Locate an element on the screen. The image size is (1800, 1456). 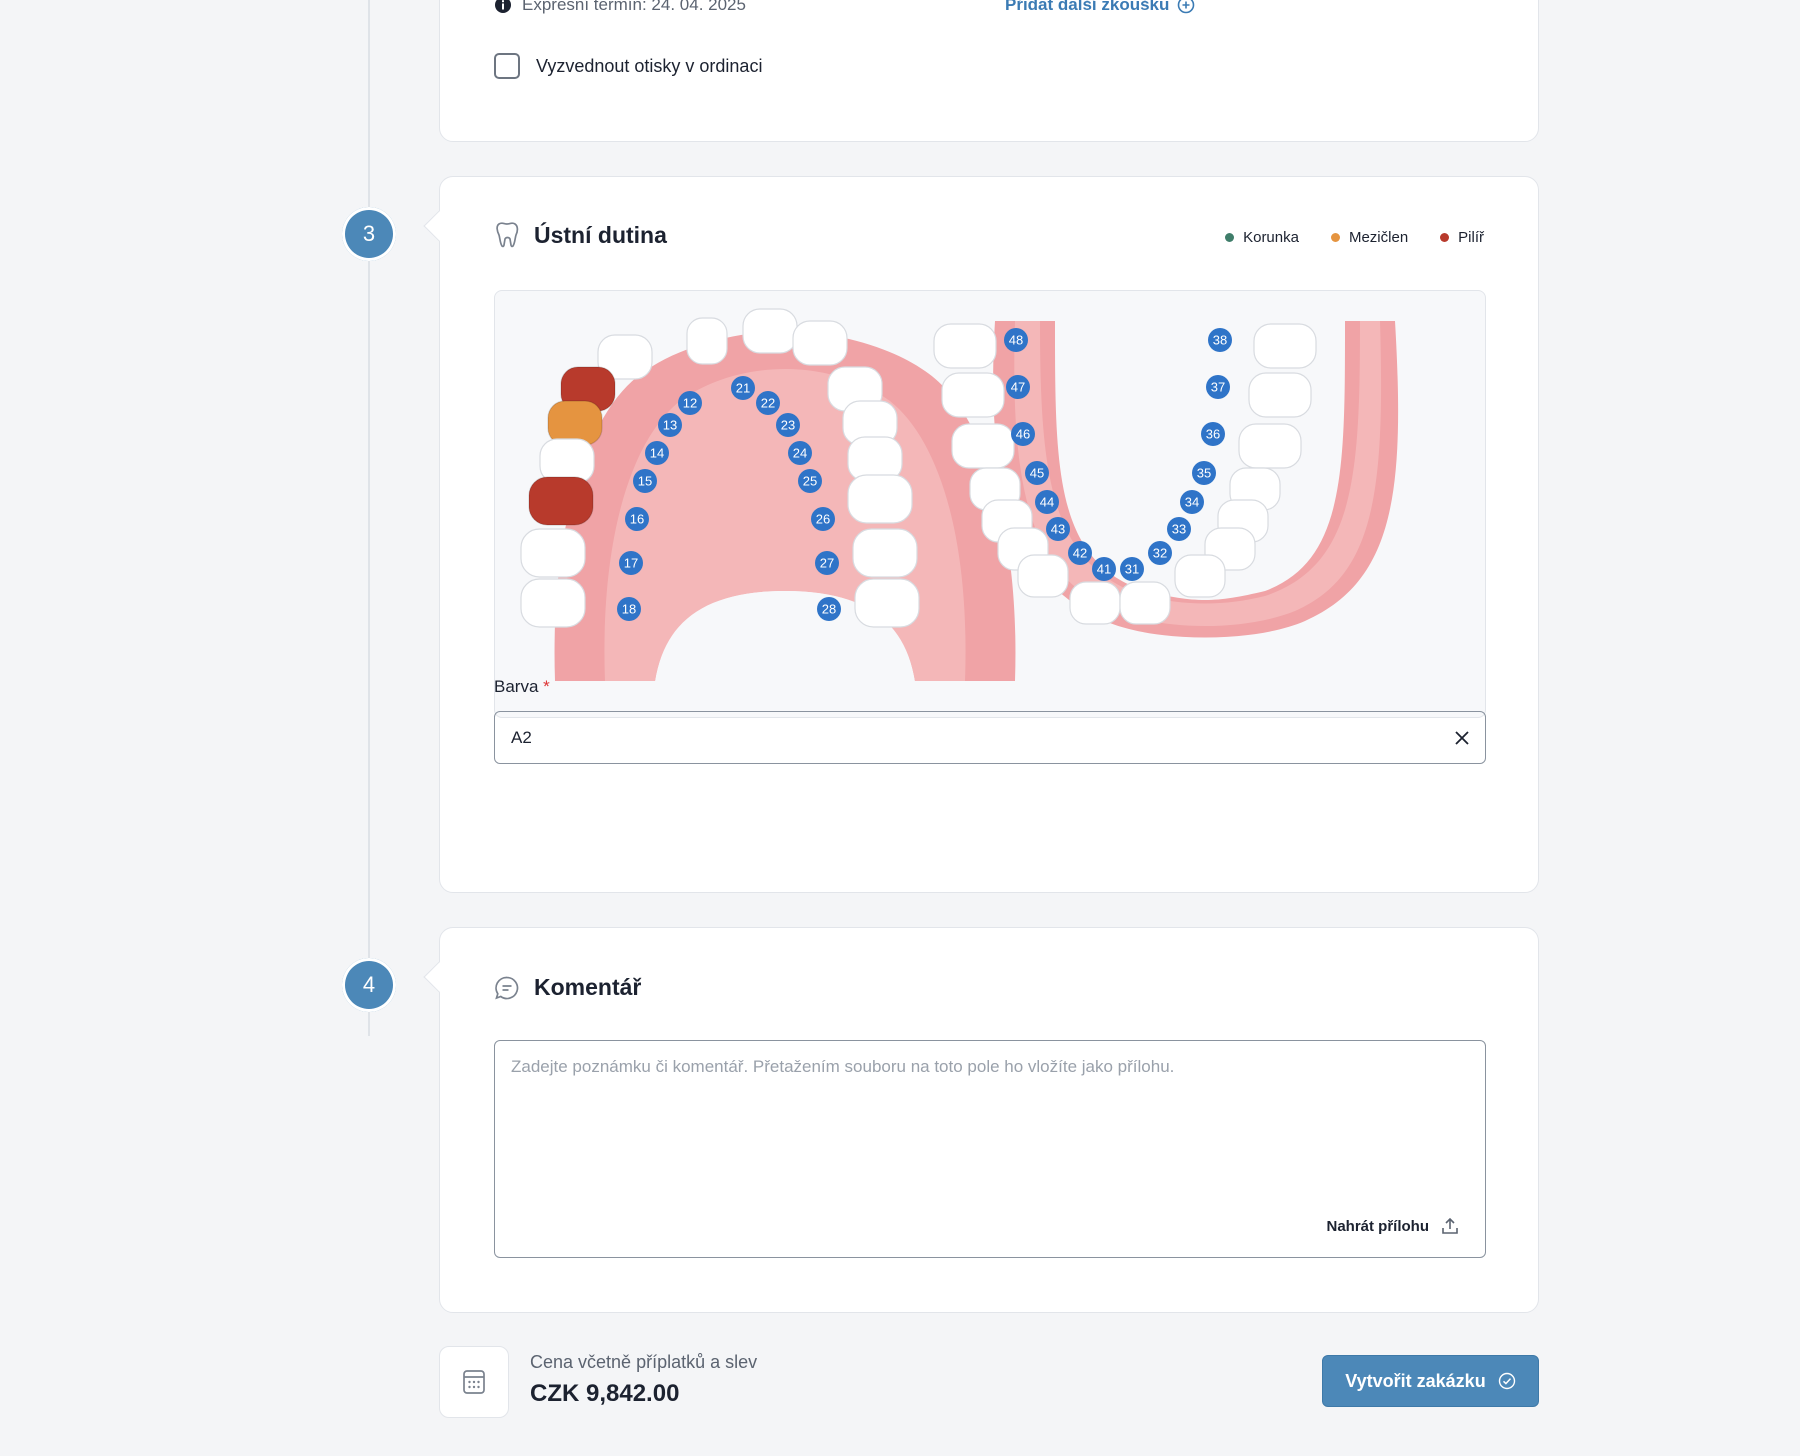
tooth-number-13: 13 is located at coordinates (670, 425).